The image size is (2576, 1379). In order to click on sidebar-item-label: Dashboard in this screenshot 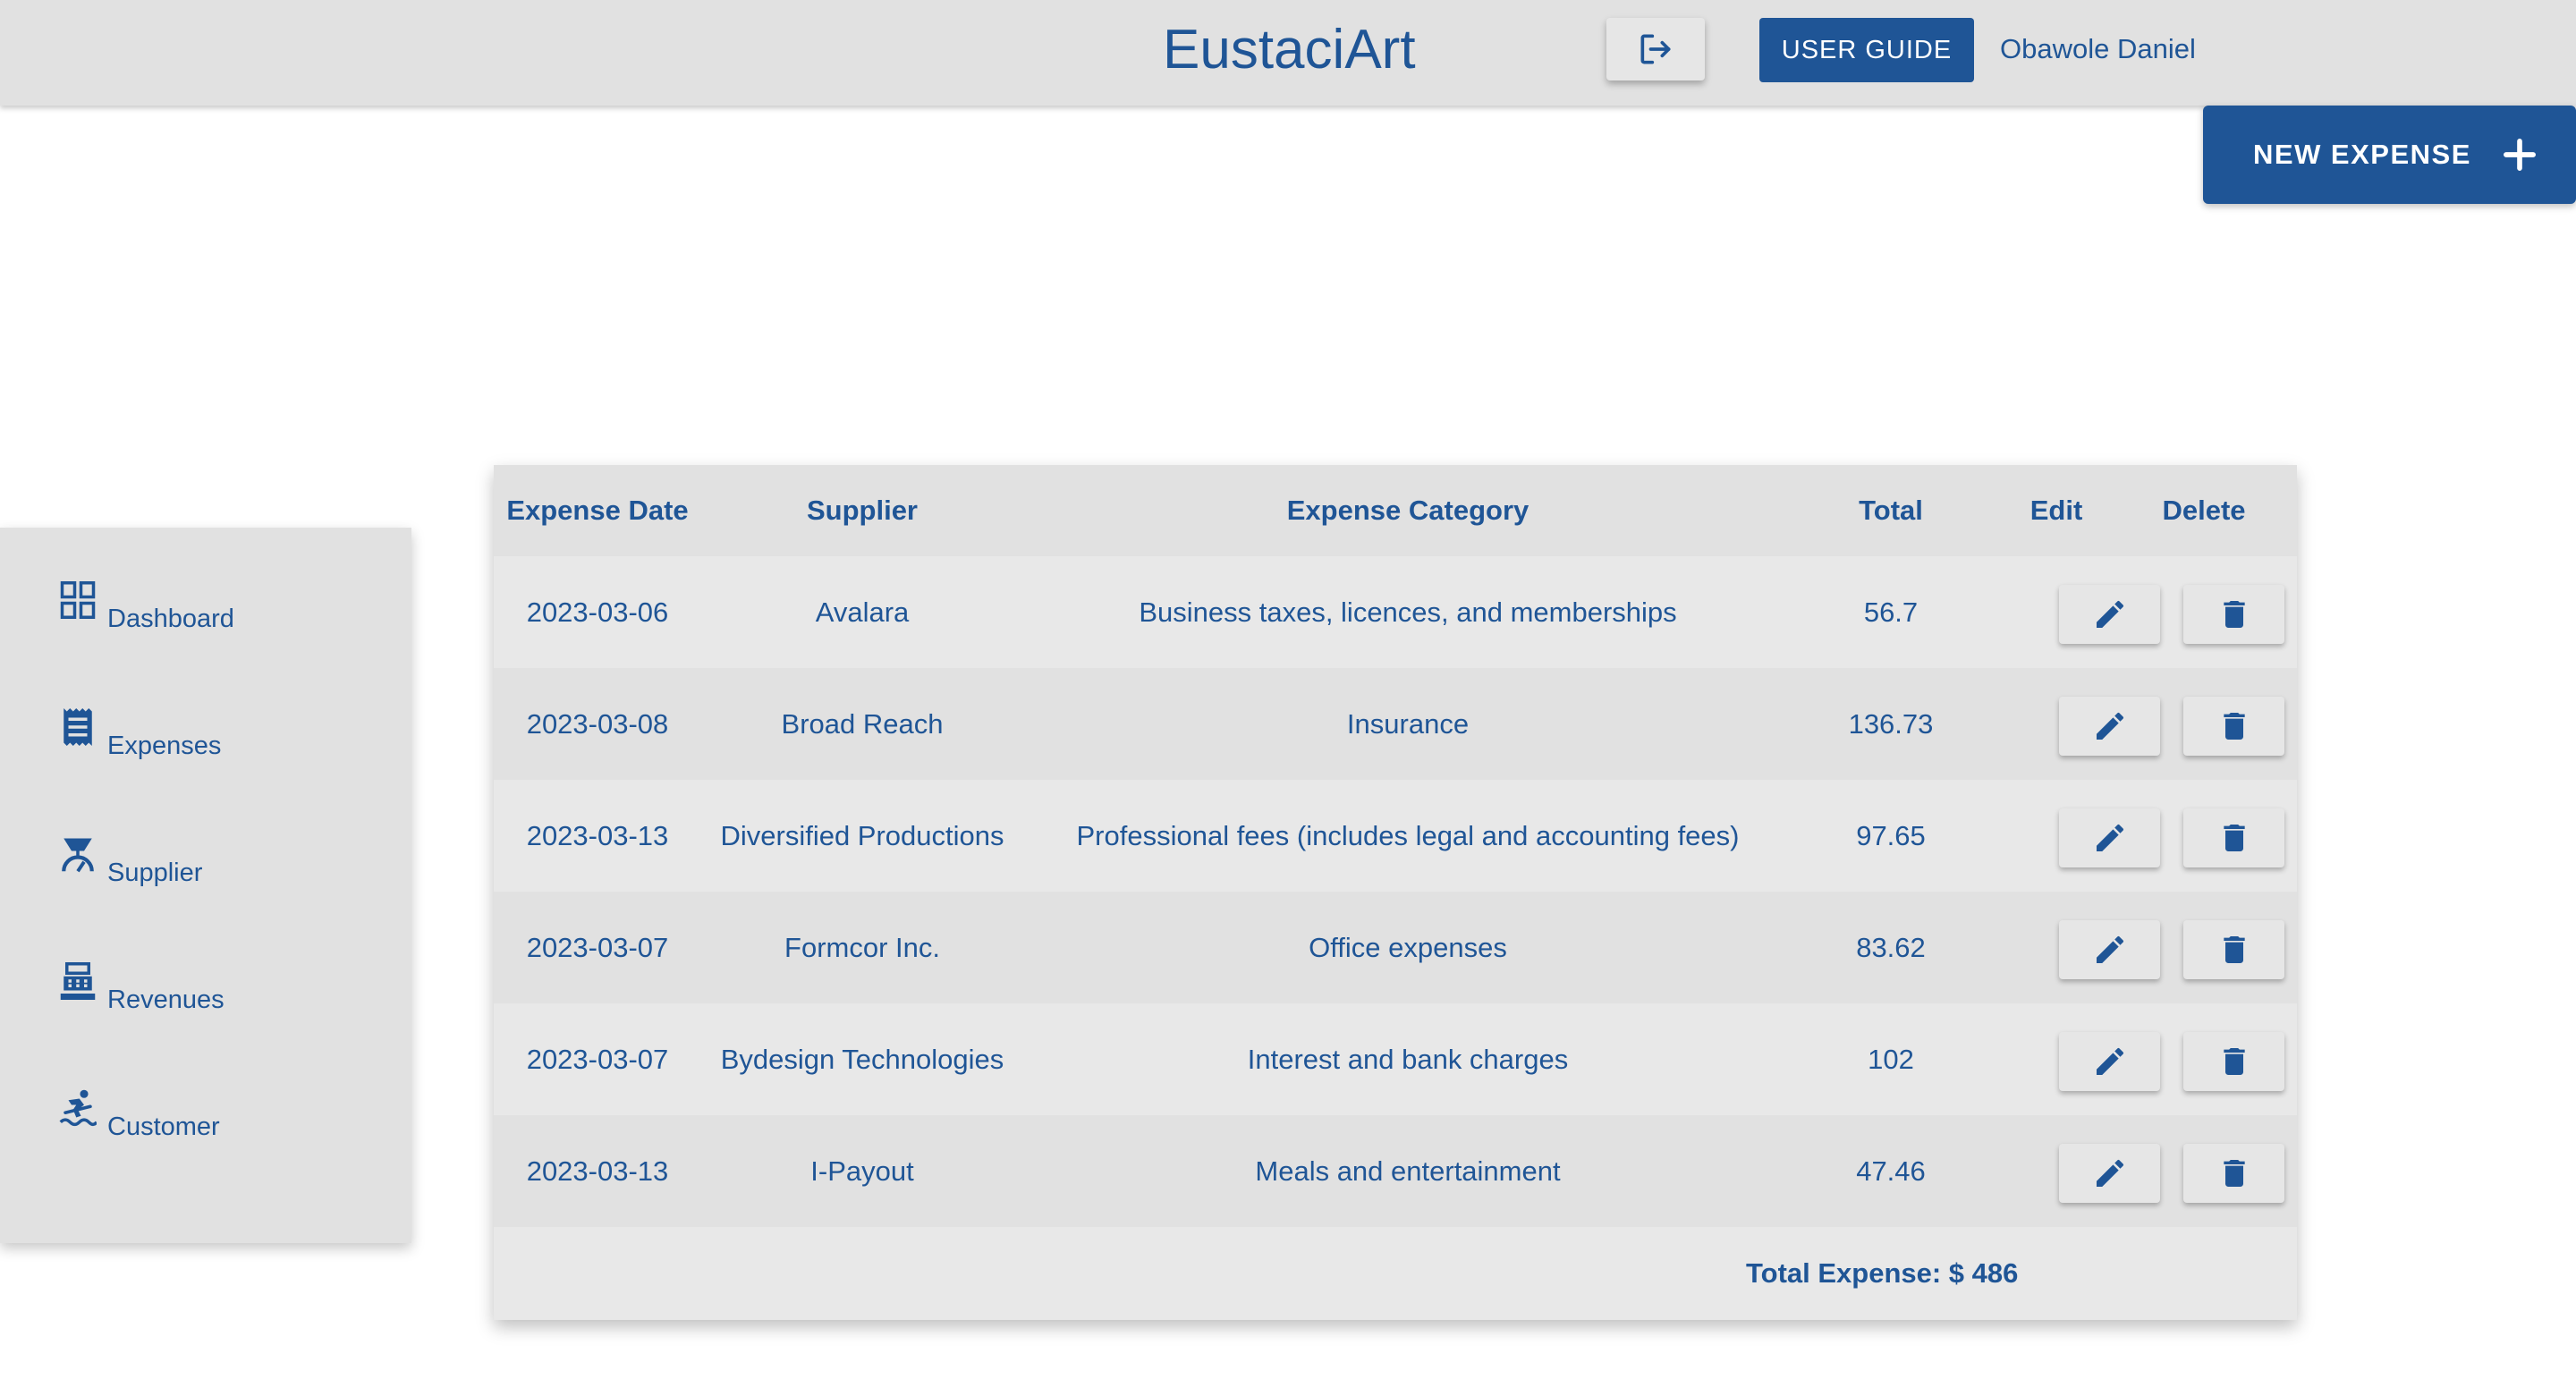, I will do `click(170, 619)`.